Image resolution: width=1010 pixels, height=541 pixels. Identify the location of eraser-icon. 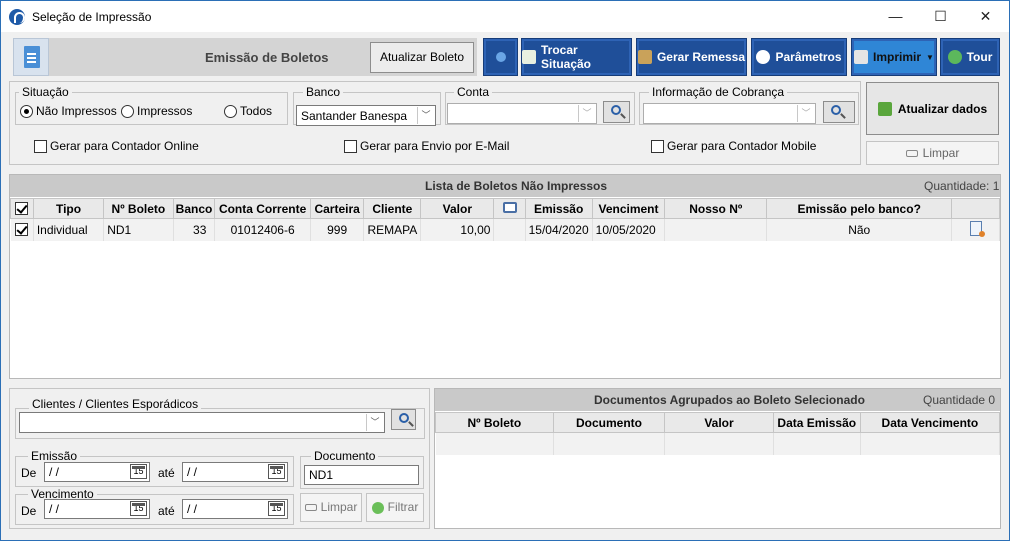
(310, 508).